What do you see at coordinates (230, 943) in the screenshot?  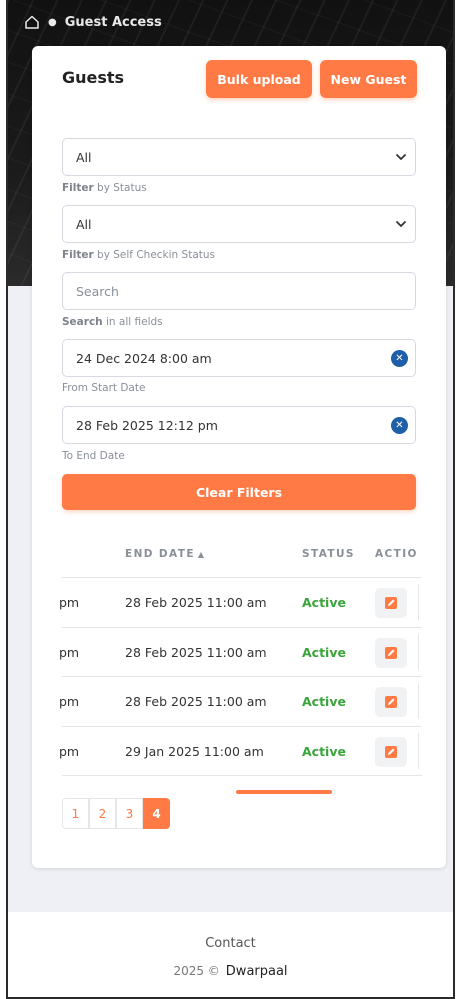 I see `contact-link: Contact` at bounding box center [230, 943].